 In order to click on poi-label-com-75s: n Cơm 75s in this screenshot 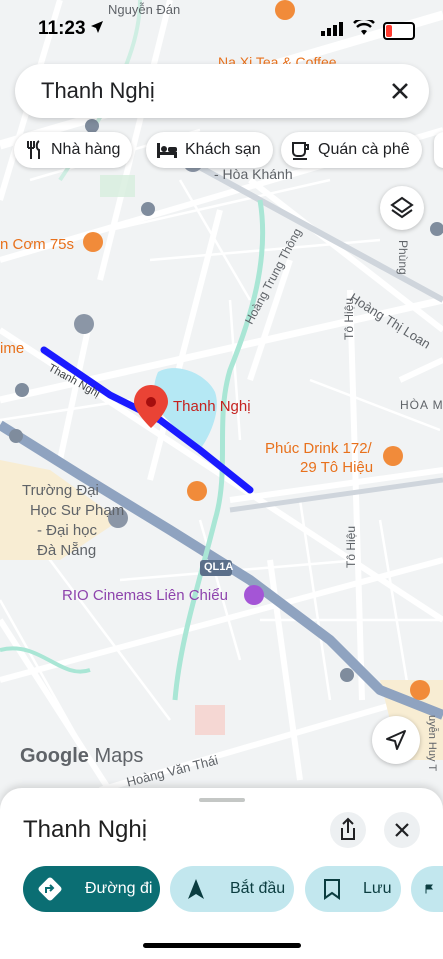, I will do `click(37, 244)`.